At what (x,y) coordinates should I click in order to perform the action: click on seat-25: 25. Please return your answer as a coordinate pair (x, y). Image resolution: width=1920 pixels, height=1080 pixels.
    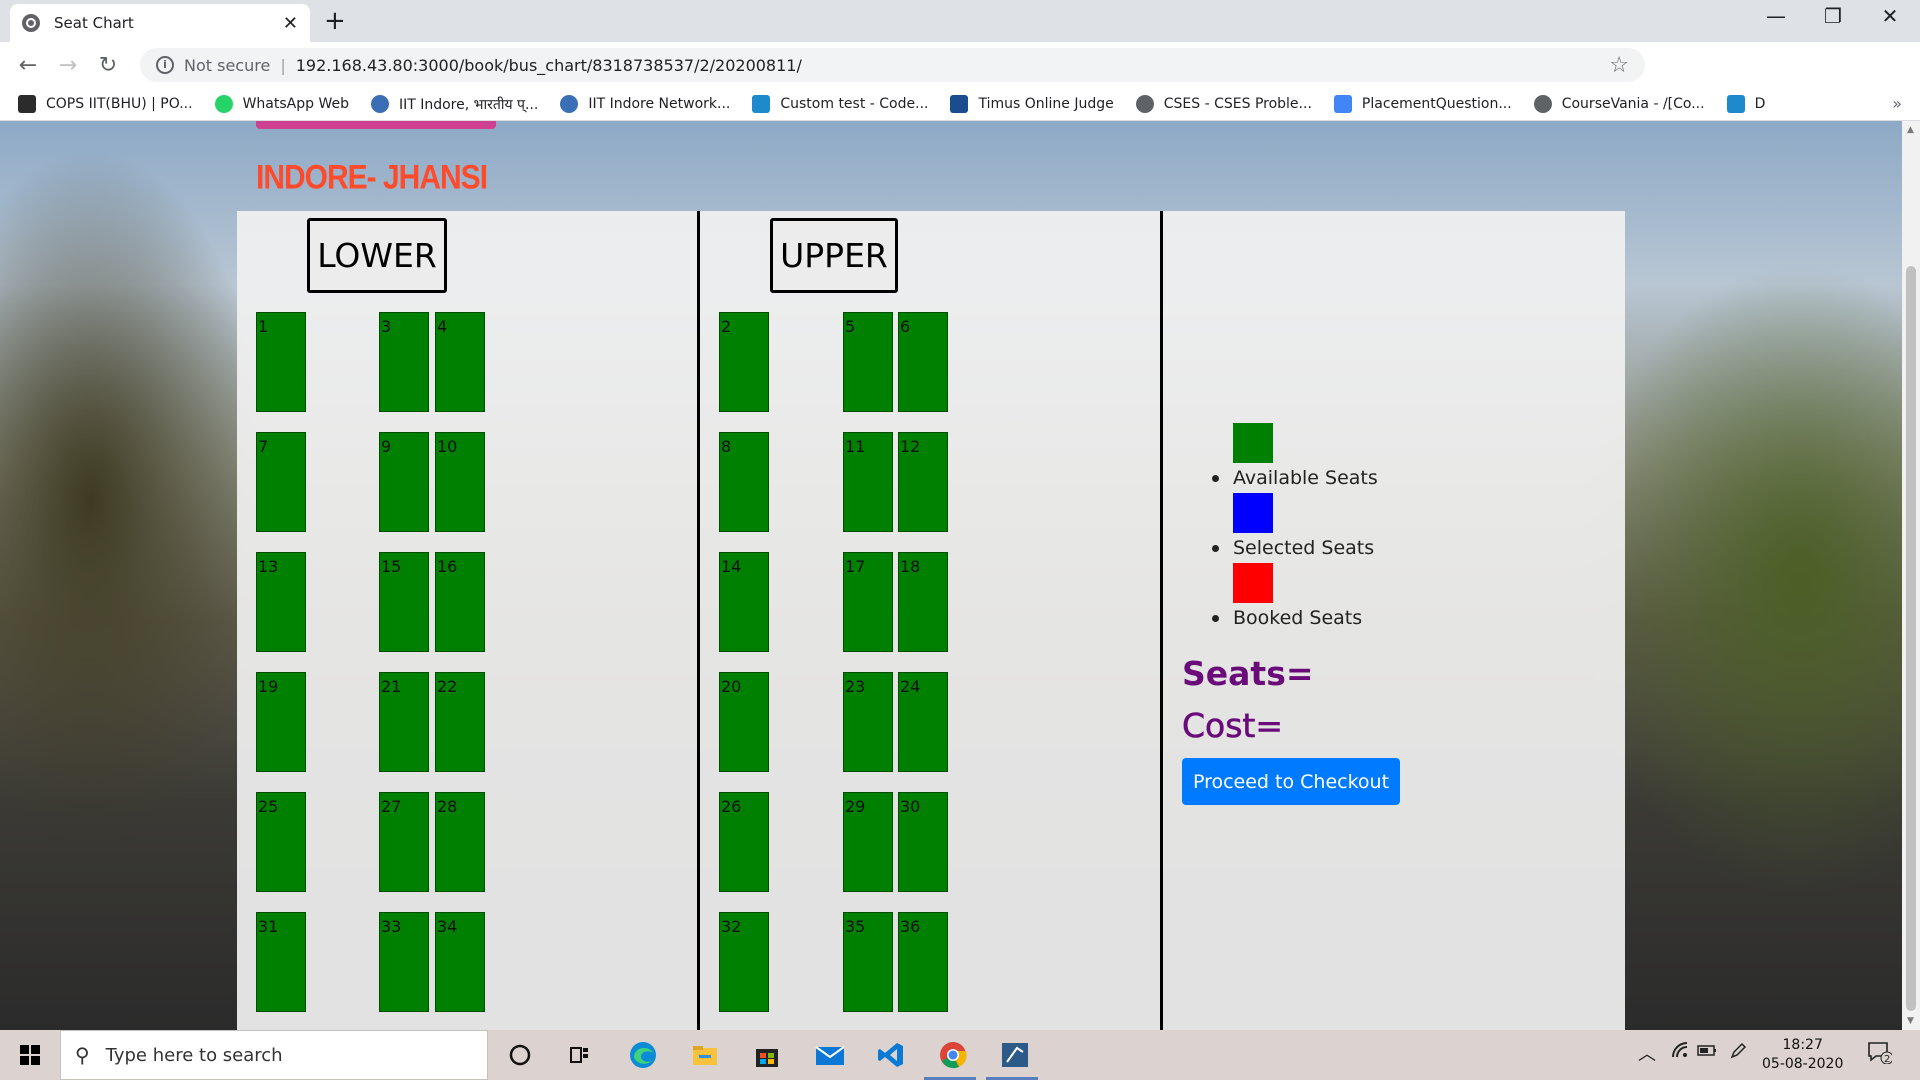
    Looking at the image, I should click on (281, 842).